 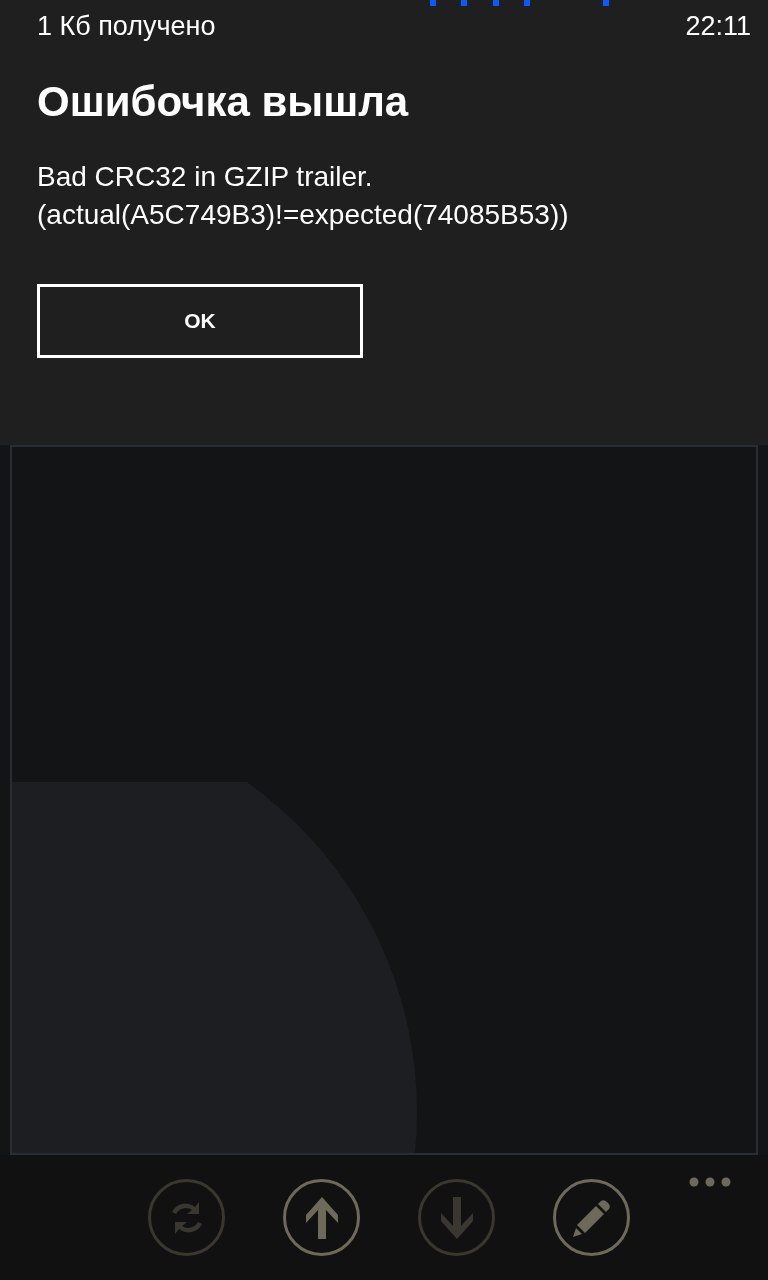 I want to click on more-icon, so click(x=710, y=1182).